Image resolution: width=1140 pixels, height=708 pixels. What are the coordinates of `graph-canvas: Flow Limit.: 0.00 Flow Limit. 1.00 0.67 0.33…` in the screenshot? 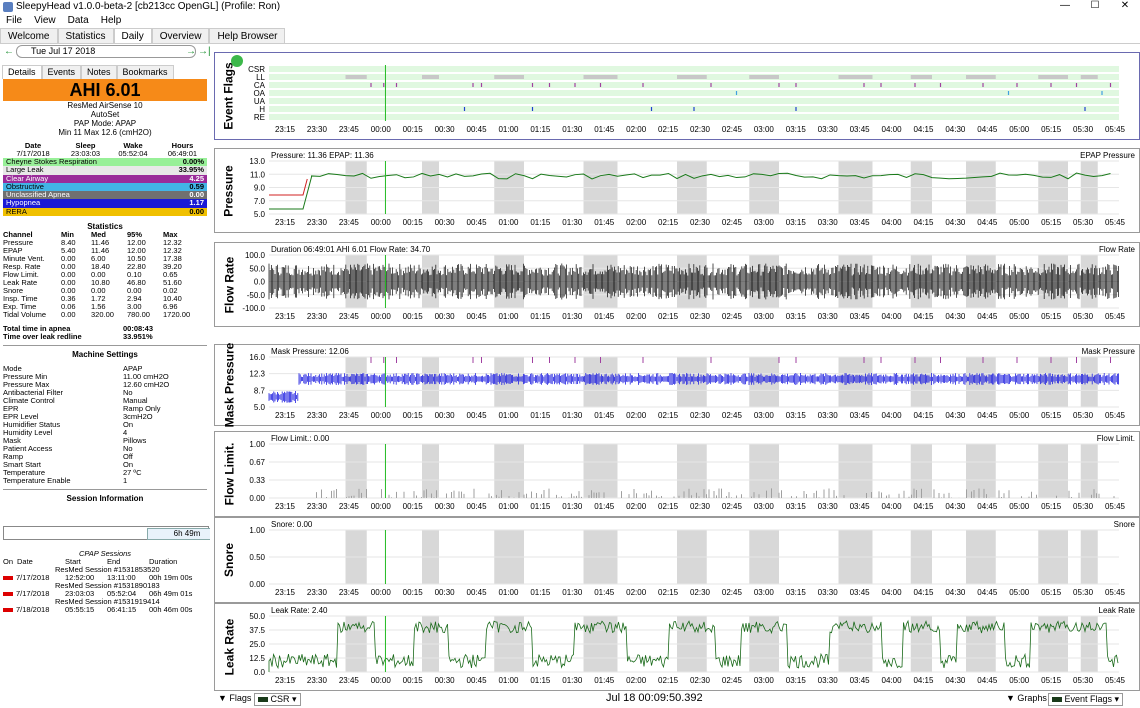 It's located at (677, 475).